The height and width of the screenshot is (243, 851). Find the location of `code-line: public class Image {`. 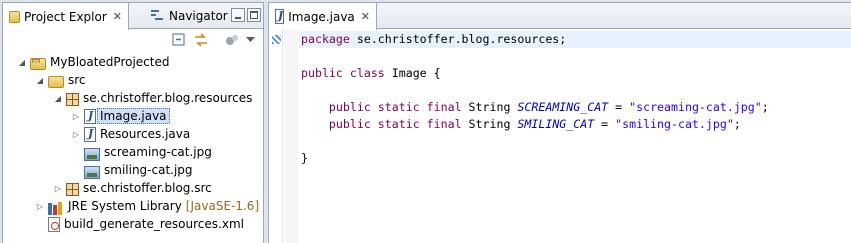

code-line: public class Image { is located at coordinates (575, 73).